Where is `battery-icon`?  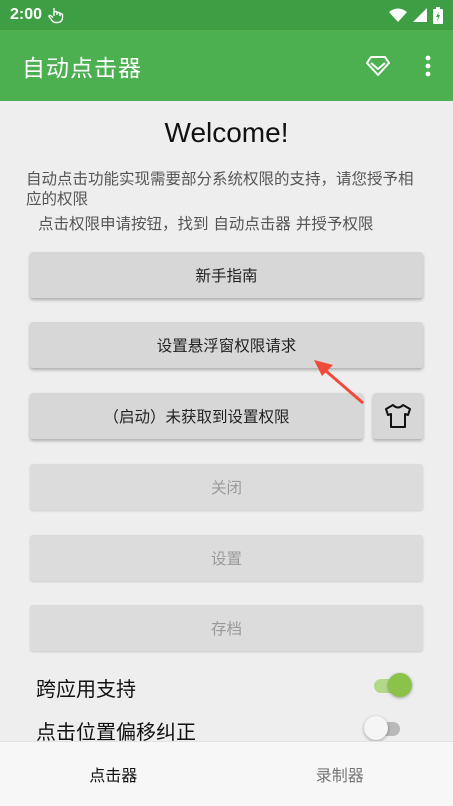
battery-icon is located at coordinates (438, 15).